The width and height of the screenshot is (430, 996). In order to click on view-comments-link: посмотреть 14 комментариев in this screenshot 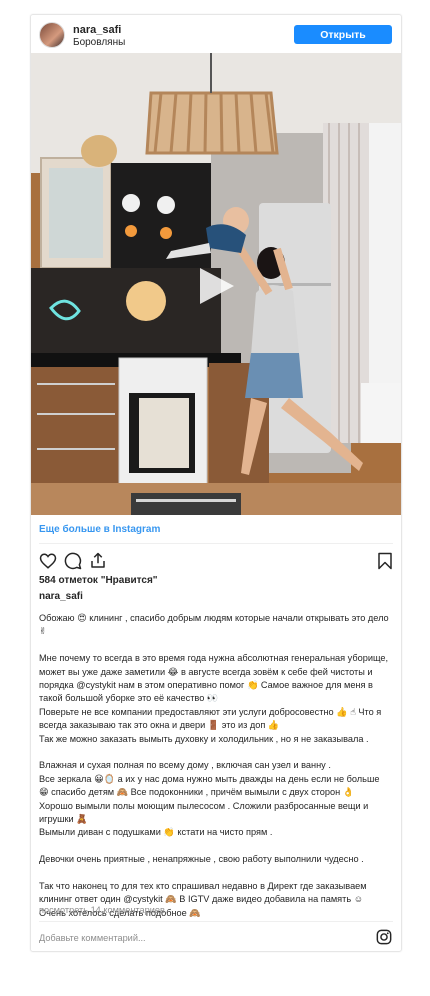, I will do `click(102, 910)`.